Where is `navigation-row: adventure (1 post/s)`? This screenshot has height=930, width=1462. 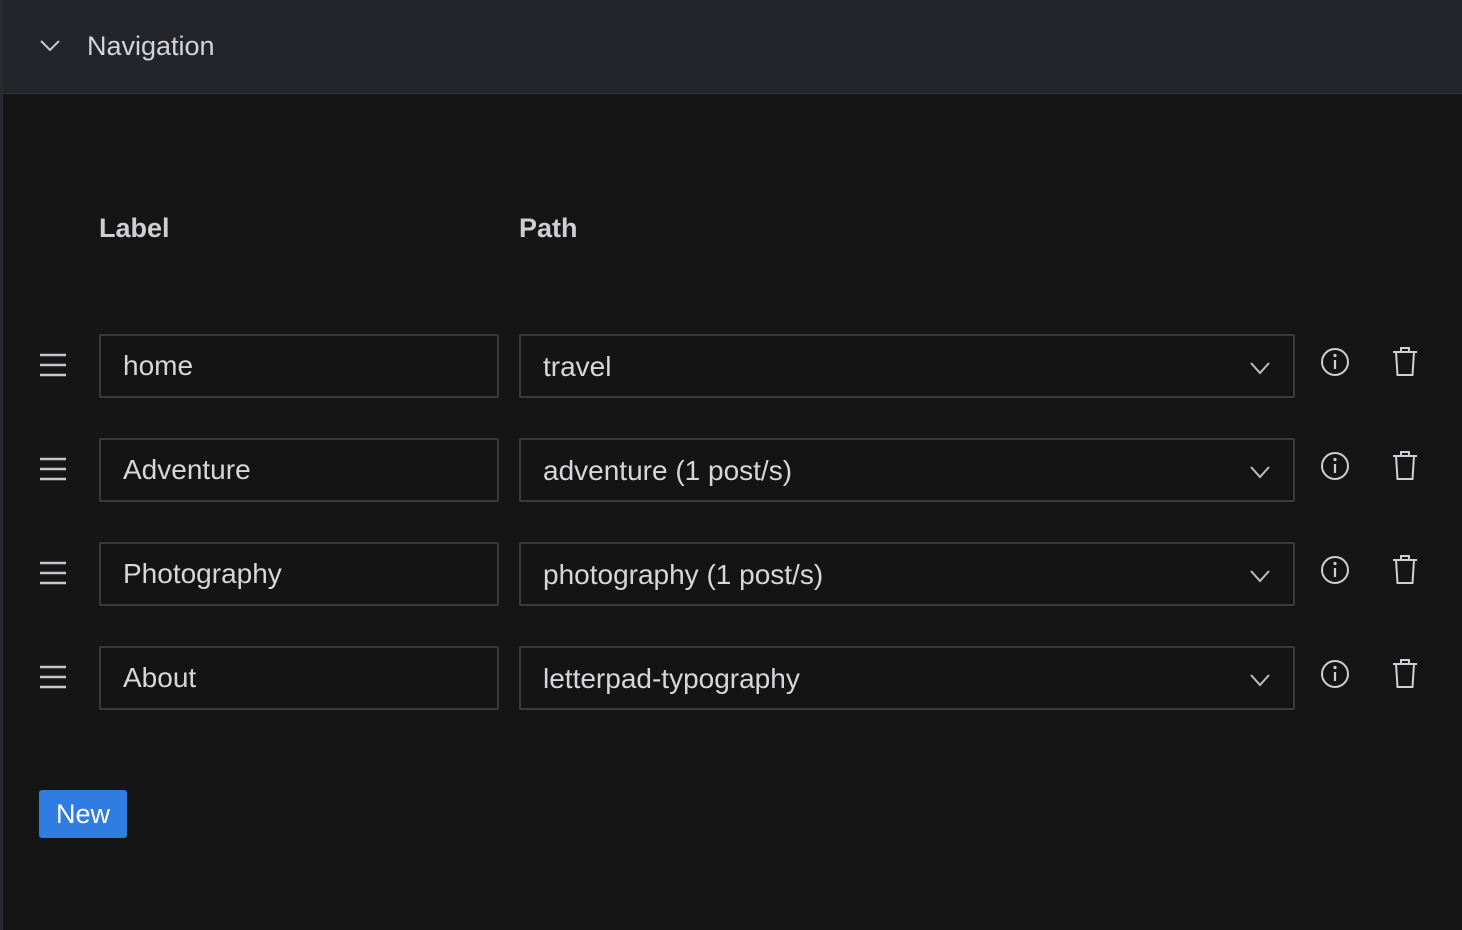 navigation-row: adventure (1 post/s) is located at coordinates (732, 470).